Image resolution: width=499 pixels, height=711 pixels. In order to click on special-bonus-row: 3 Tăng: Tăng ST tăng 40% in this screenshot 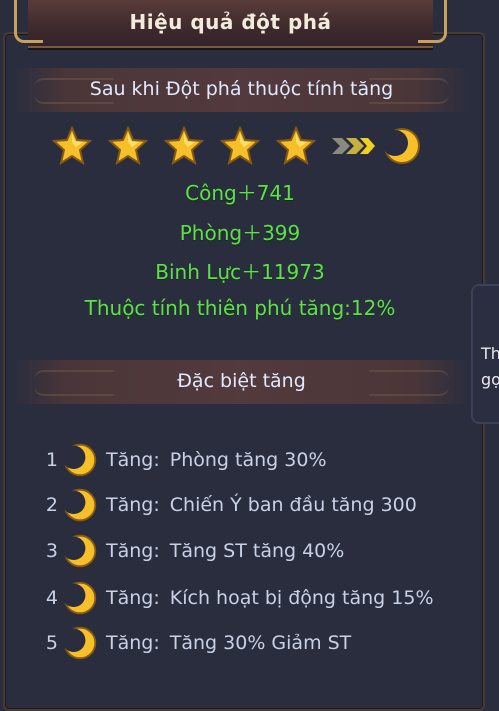, I will do `click(193, 551)`.